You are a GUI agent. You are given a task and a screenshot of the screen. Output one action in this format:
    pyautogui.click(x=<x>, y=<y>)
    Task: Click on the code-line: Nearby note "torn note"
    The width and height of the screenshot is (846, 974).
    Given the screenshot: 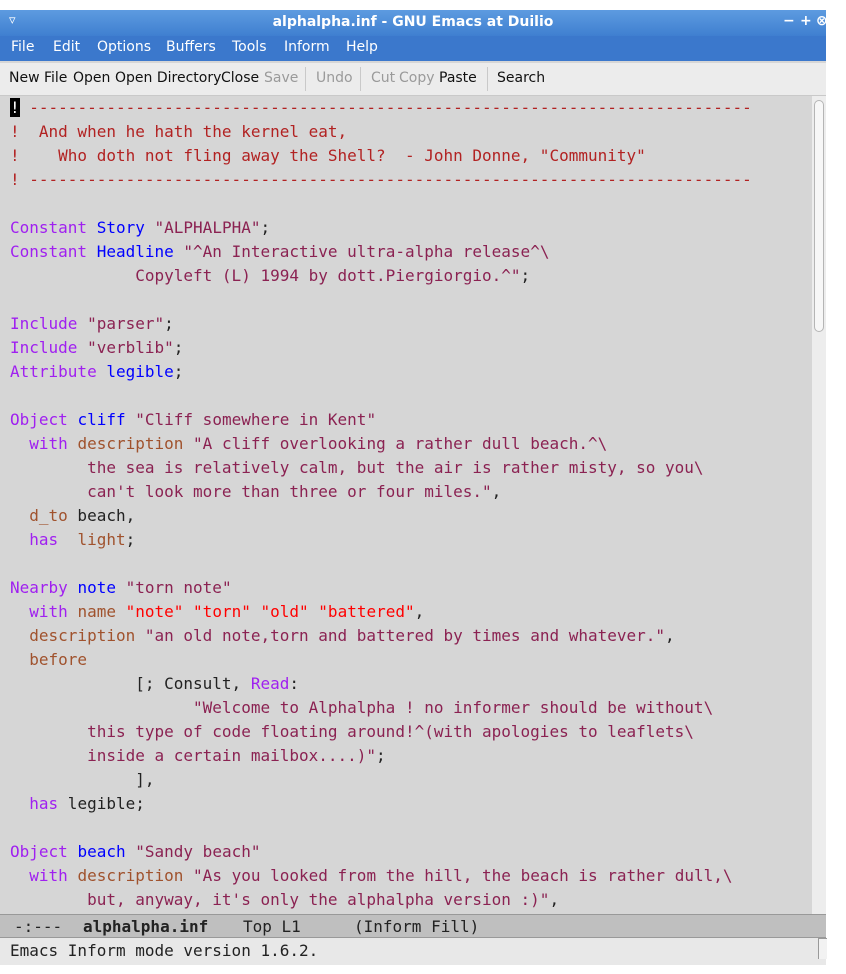 What is the action you would take?
    pyautogui.click(x=121, y=588)
    